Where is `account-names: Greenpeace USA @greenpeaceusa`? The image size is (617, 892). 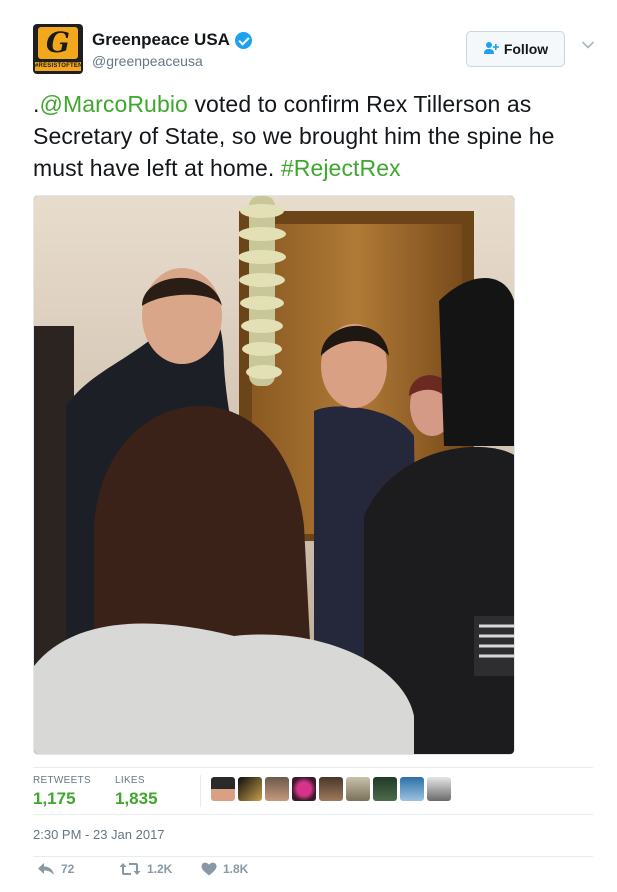
account-names: Greenpeace USA @greenpeaceusa is located at coordinates (172, 49).